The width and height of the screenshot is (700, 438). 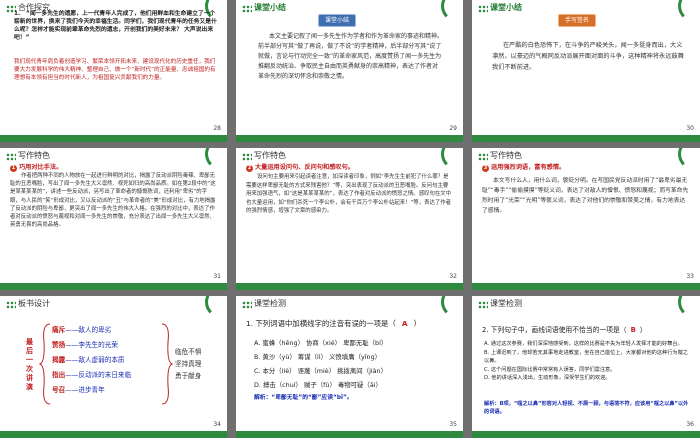 I want to click on page-number: 31, so click(x=217, y=276).